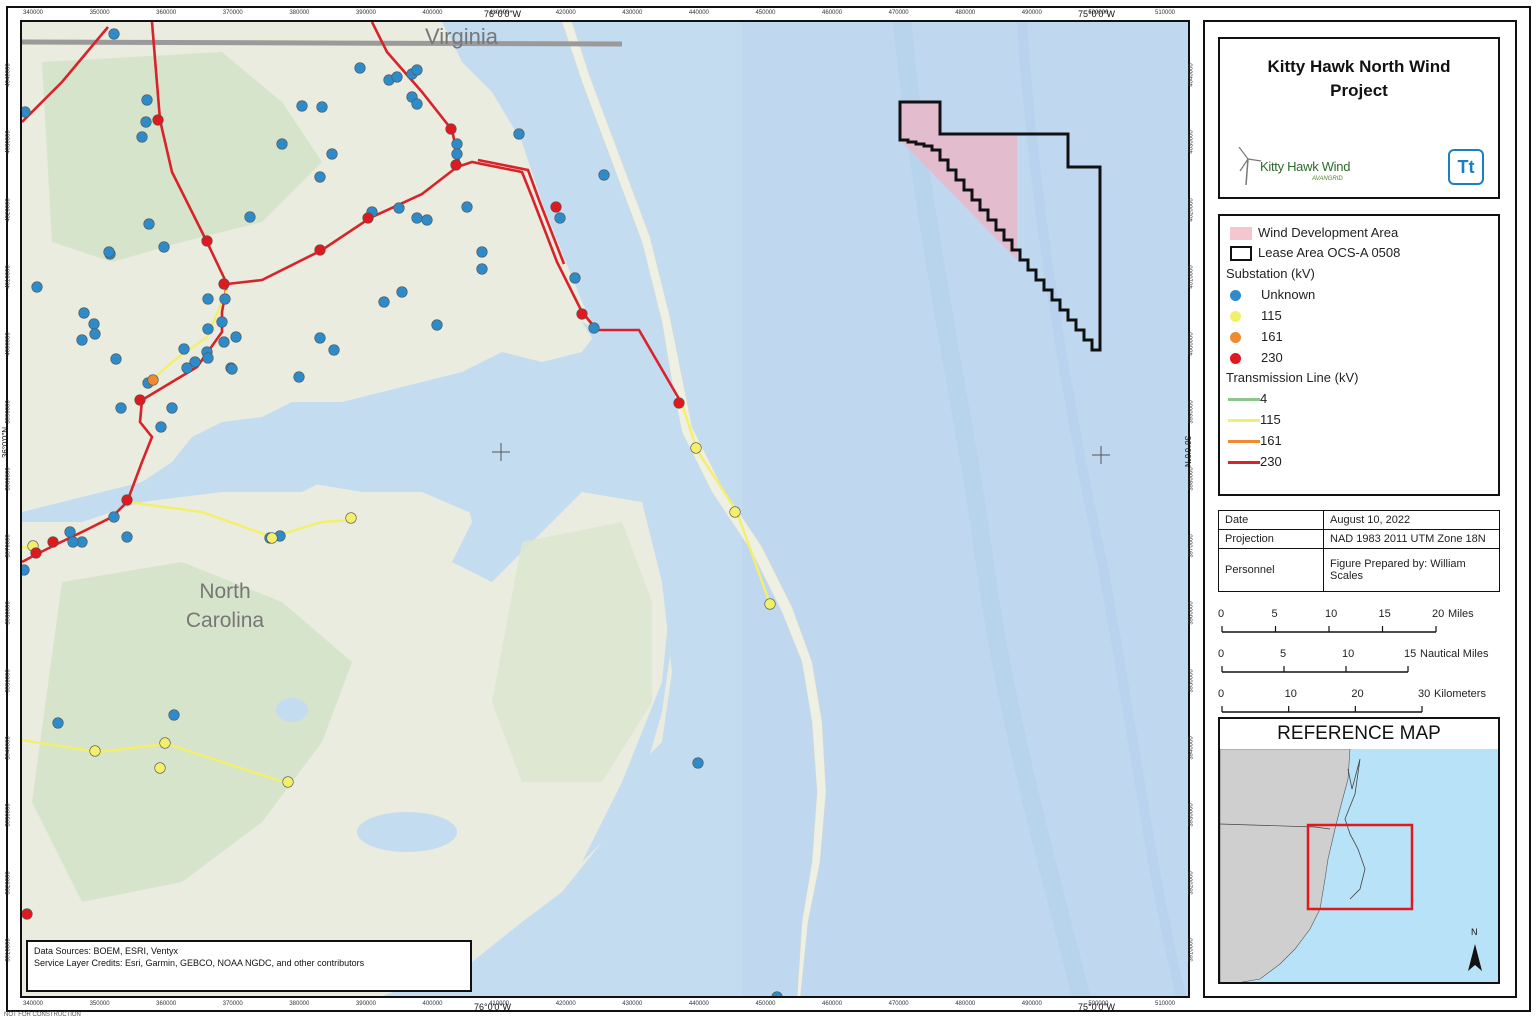 The width and height of the screenshot is (1536, 1019). What do you see at coordinates (8, 883) in the screenshot?
I see `northing-tick-label: 3920000` at bounding box center [8, 883].